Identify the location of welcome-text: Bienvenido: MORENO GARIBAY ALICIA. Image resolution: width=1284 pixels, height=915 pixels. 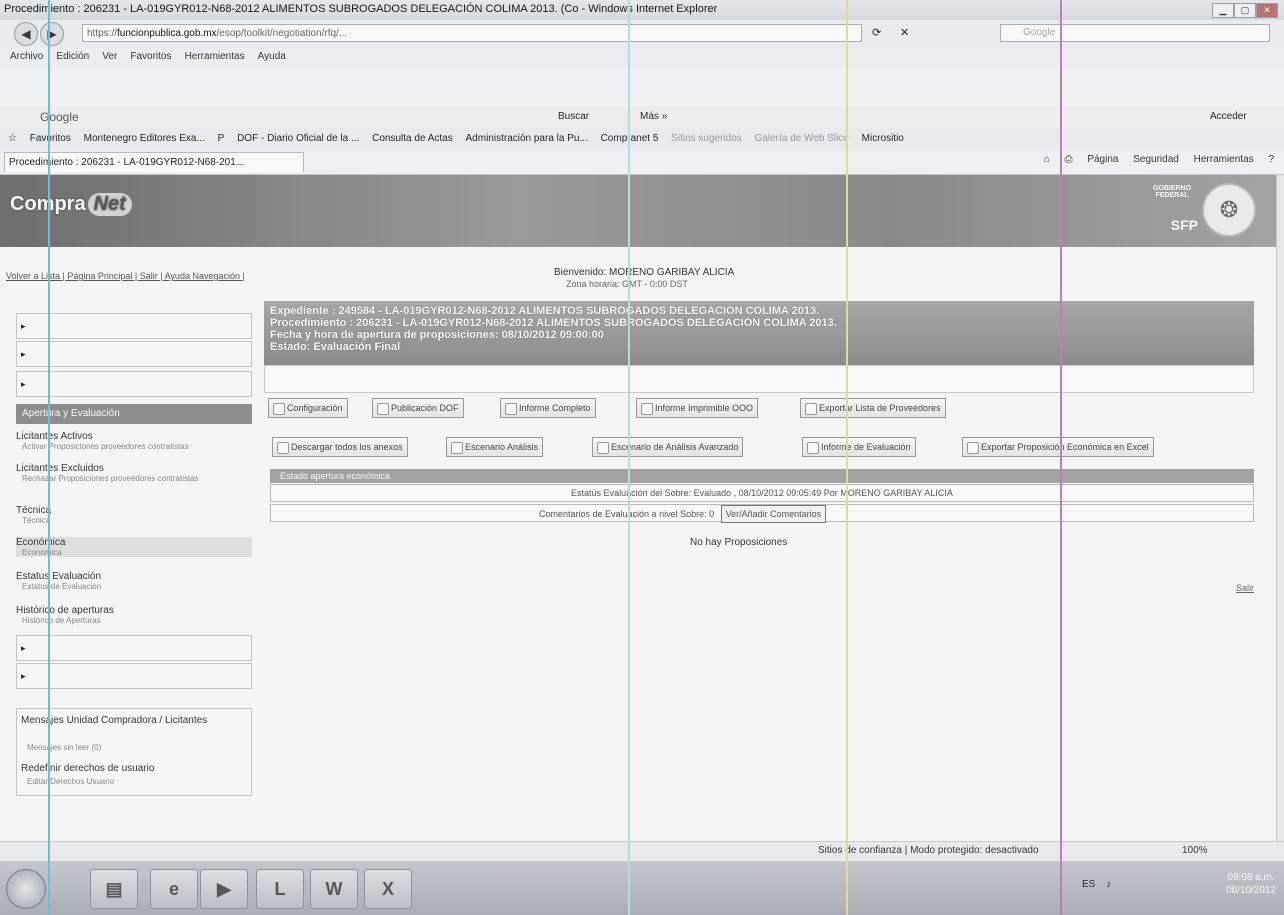
(644, 272).